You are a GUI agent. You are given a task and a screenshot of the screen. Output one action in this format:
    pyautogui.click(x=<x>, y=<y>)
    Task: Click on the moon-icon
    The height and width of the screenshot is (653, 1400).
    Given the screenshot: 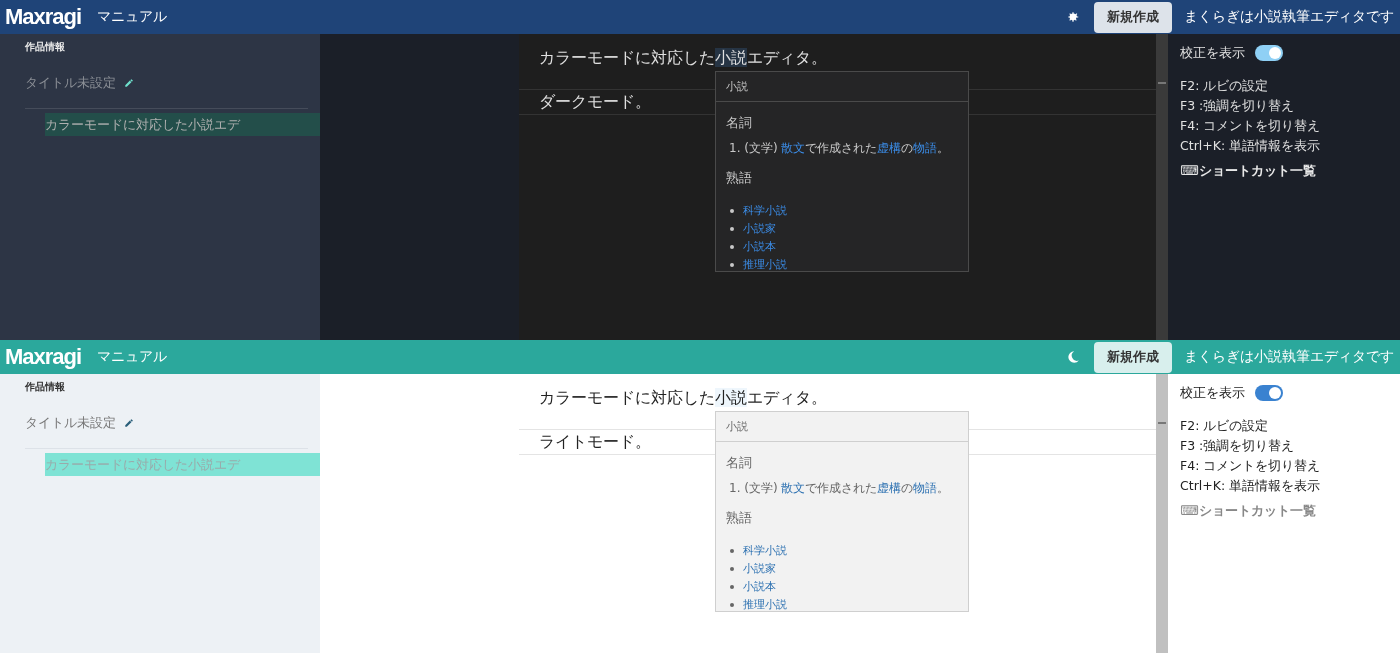 What is the action you would take?
    pyautogui.click(x=1073, y=357)
    